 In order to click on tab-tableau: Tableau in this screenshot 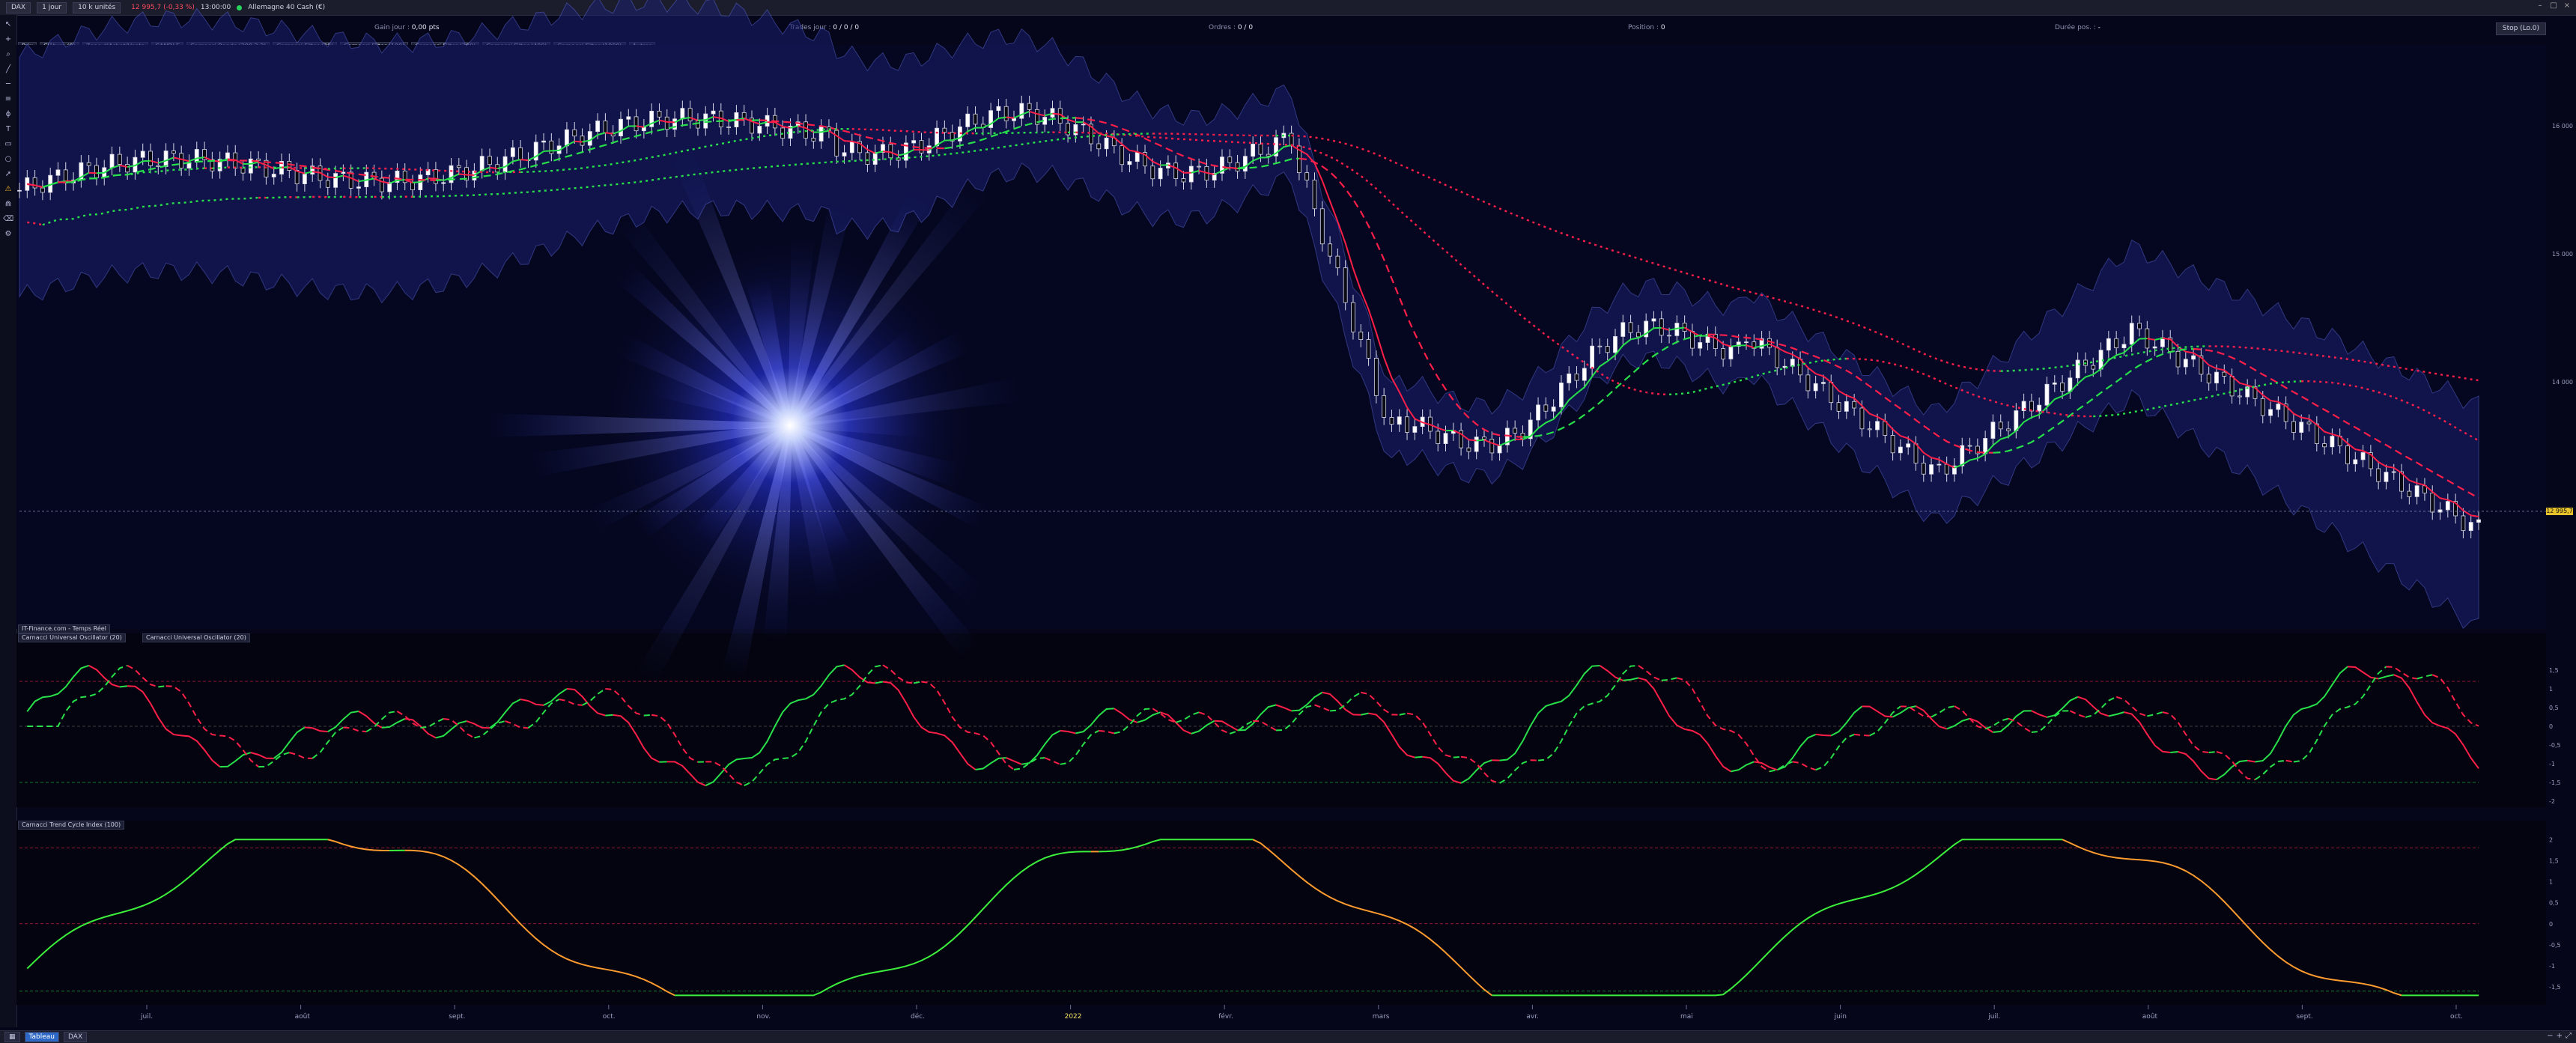, I will do `click(42, 1037)`.